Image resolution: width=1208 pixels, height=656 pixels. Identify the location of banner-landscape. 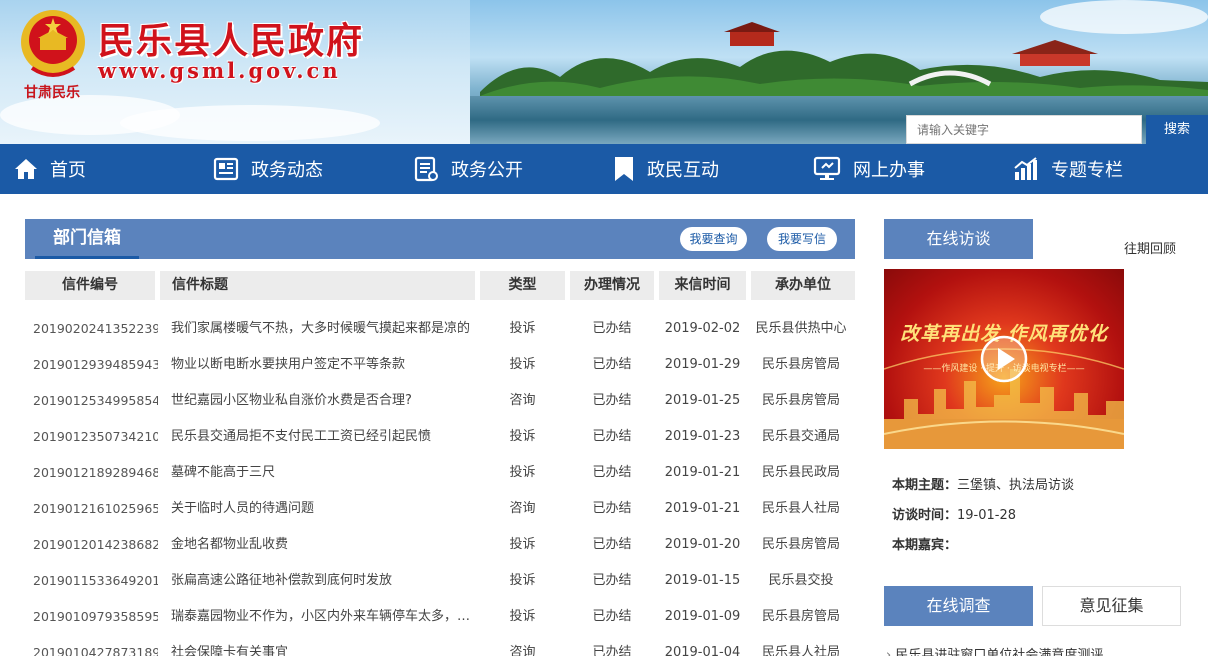
(844, 61).